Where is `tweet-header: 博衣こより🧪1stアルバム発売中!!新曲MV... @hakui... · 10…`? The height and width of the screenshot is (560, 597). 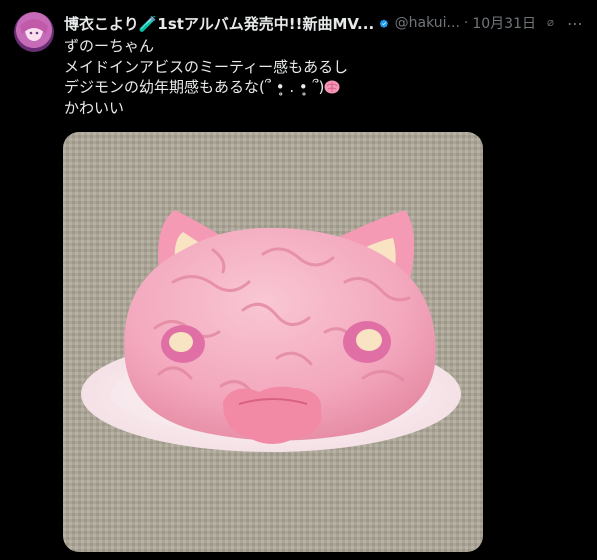 tweet-header: 博衣こより🧪1stアルバム発売中!!新曲MV... @hakui... · 10… is located at coordinates (324, 23).